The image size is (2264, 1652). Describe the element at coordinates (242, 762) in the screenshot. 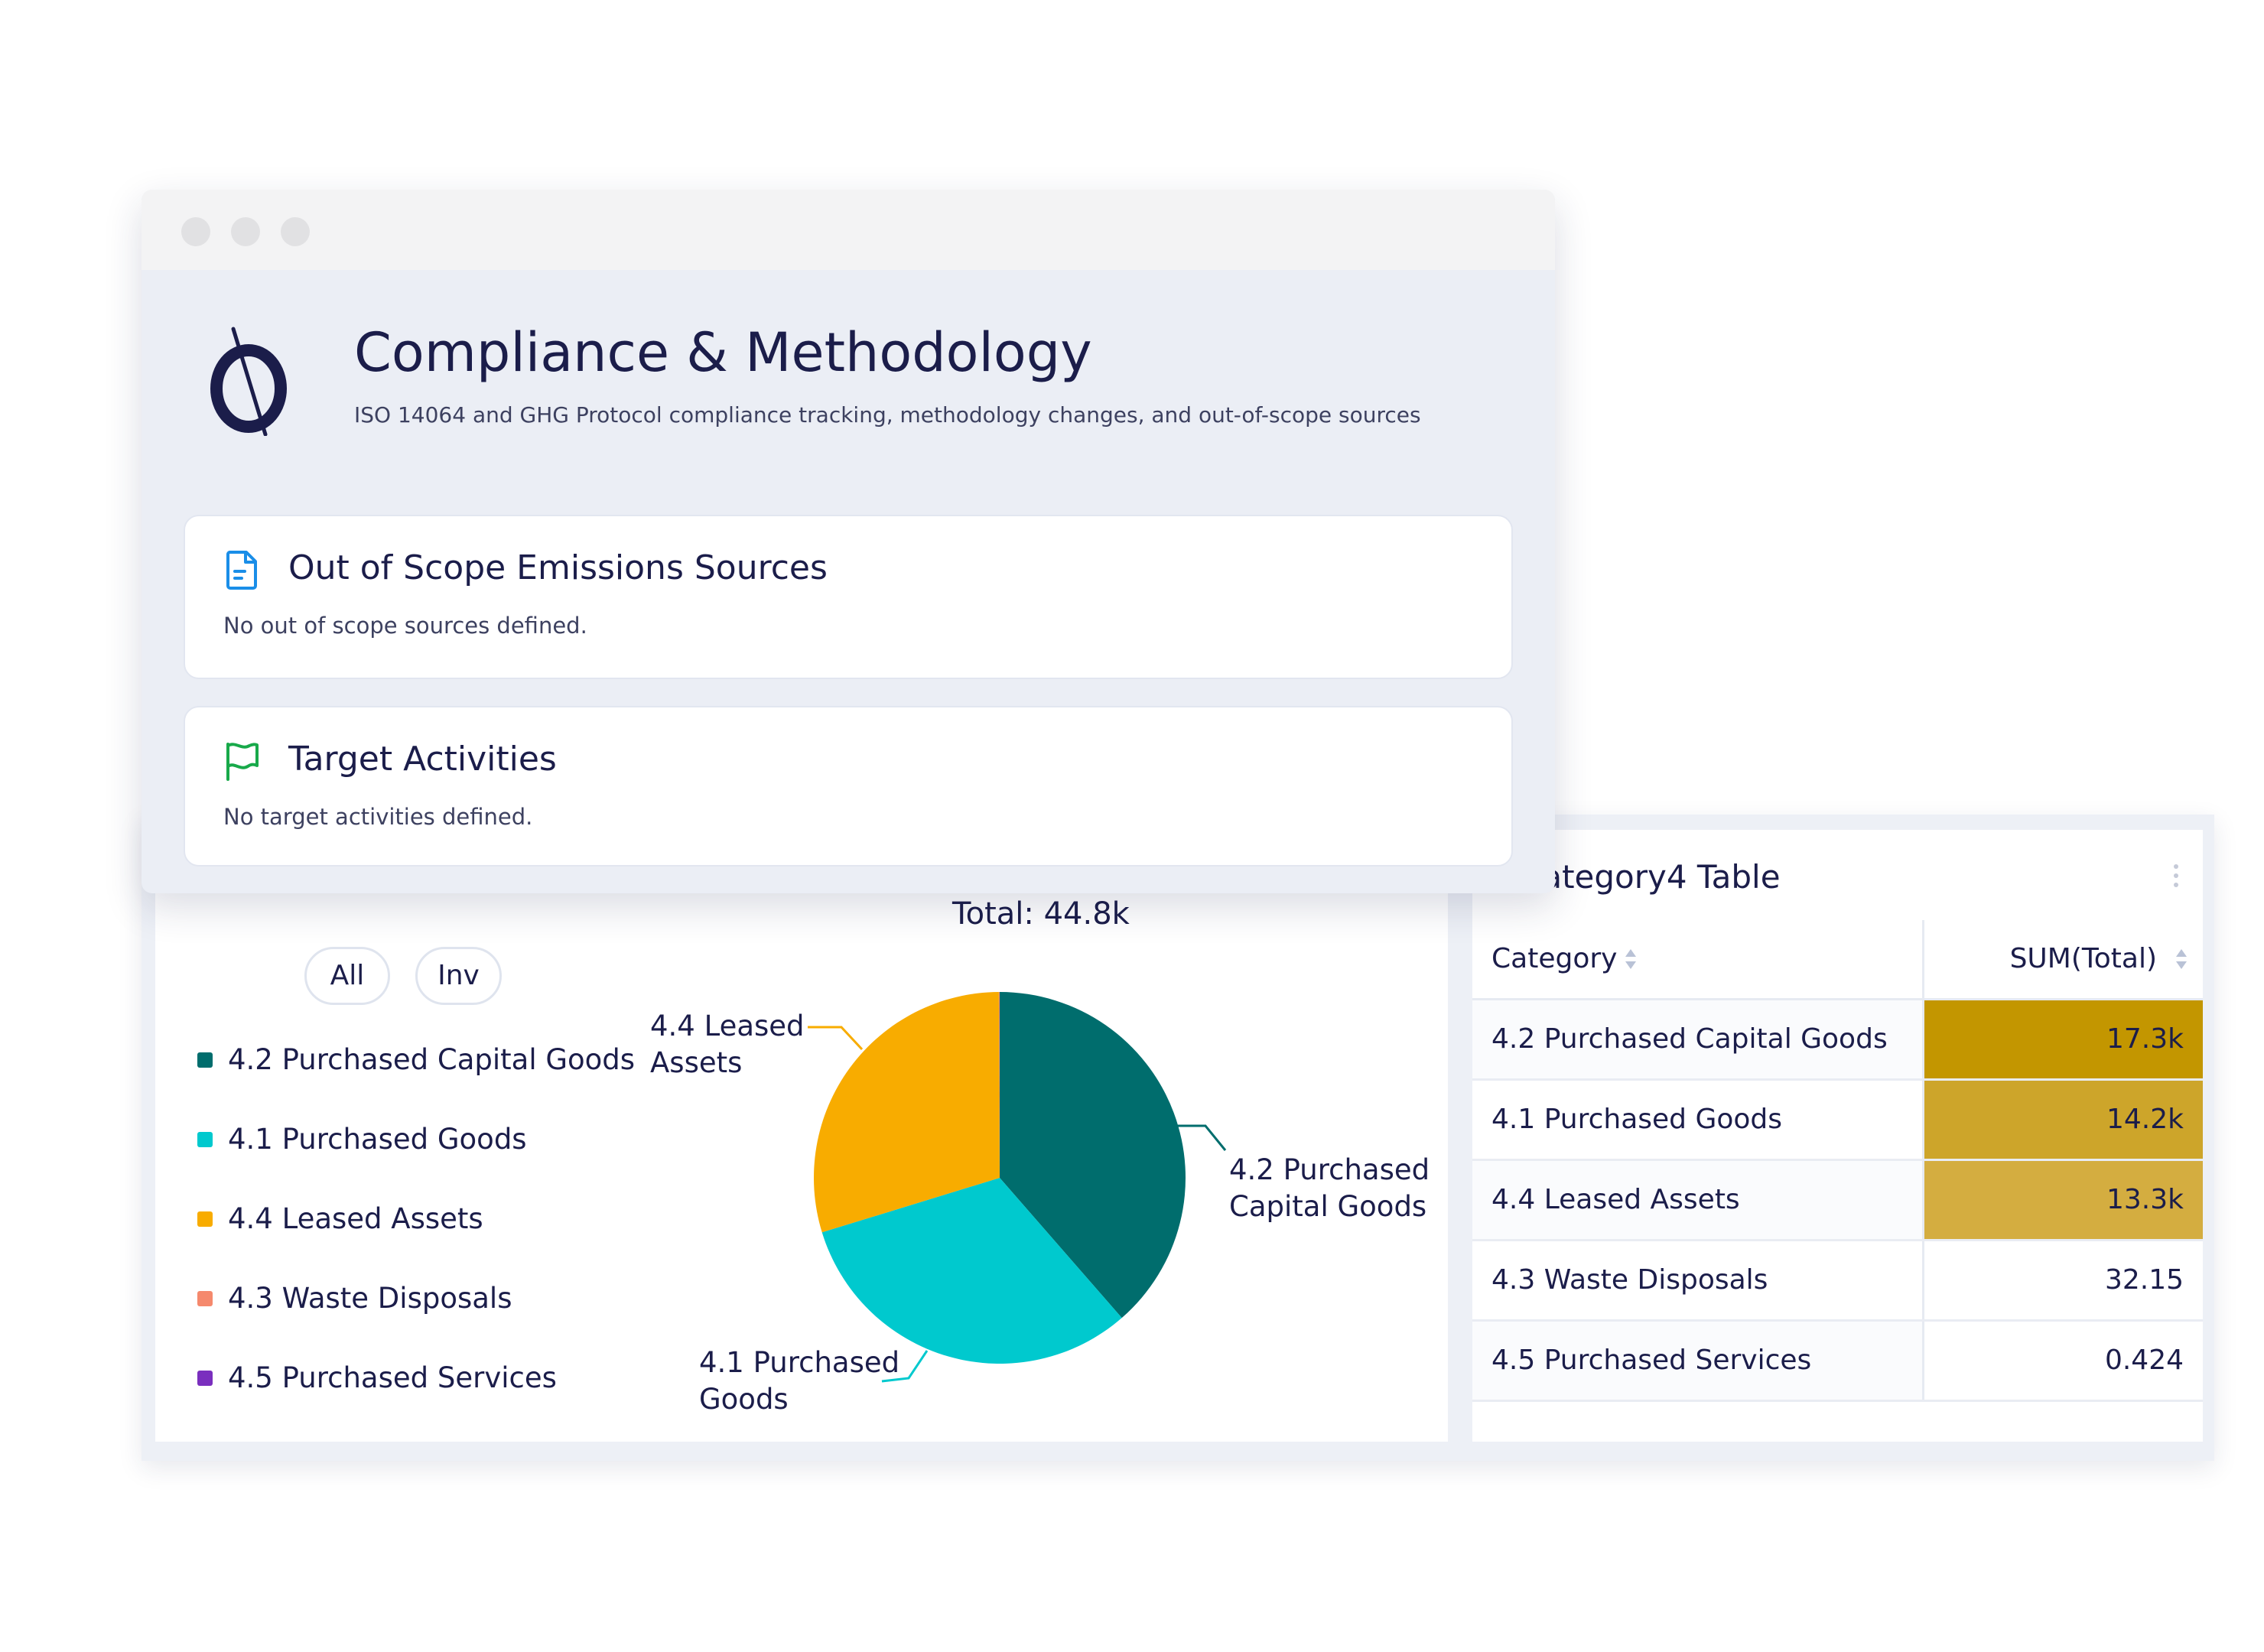

I see `flag-icon` at that location.